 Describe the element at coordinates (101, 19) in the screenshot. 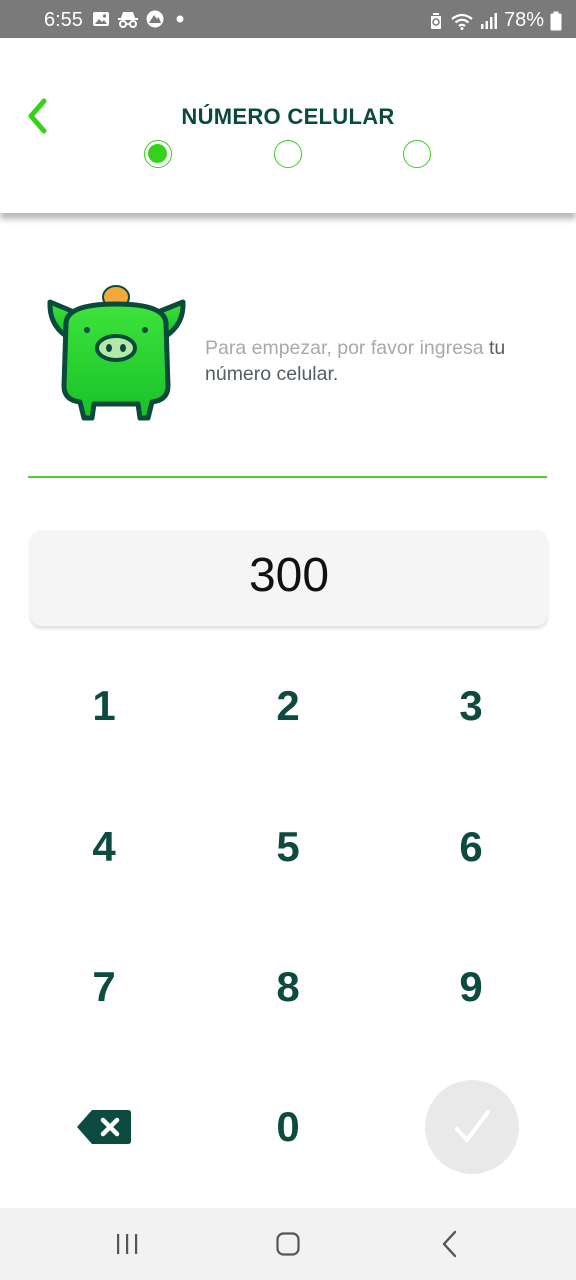

I see `image-icon` at that location.